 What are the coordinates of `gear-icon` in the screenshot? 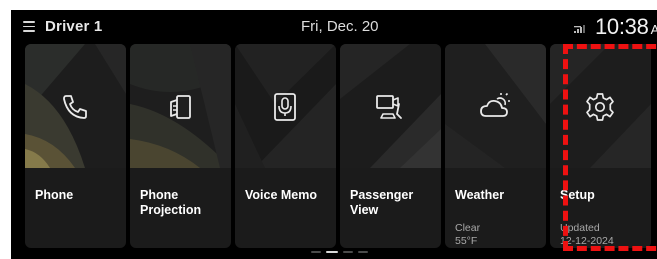 It's located at (600, 107).